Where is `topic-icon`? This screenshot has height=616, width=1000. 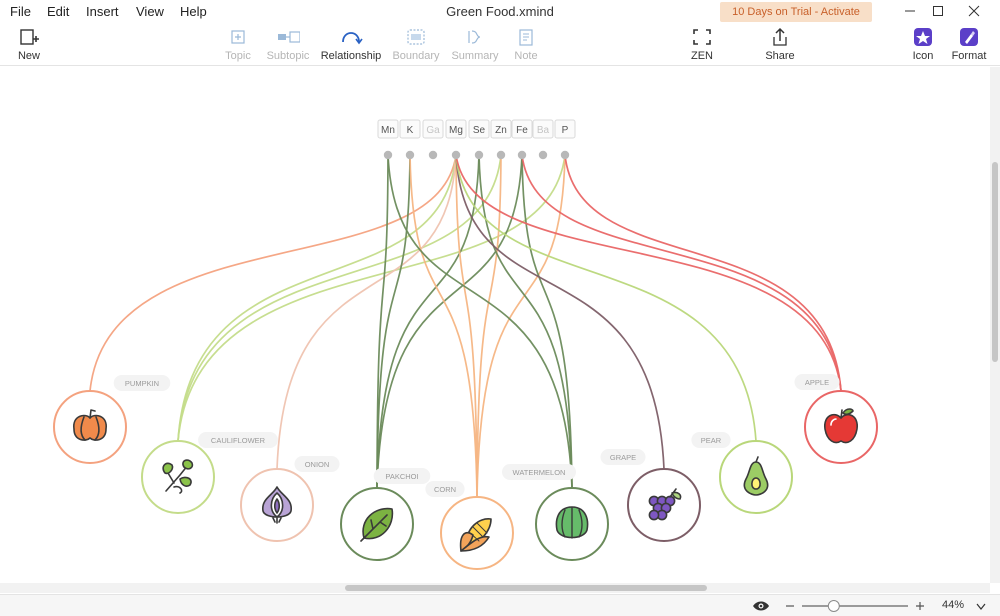 topic-icon is located at coordinates (238, 37).